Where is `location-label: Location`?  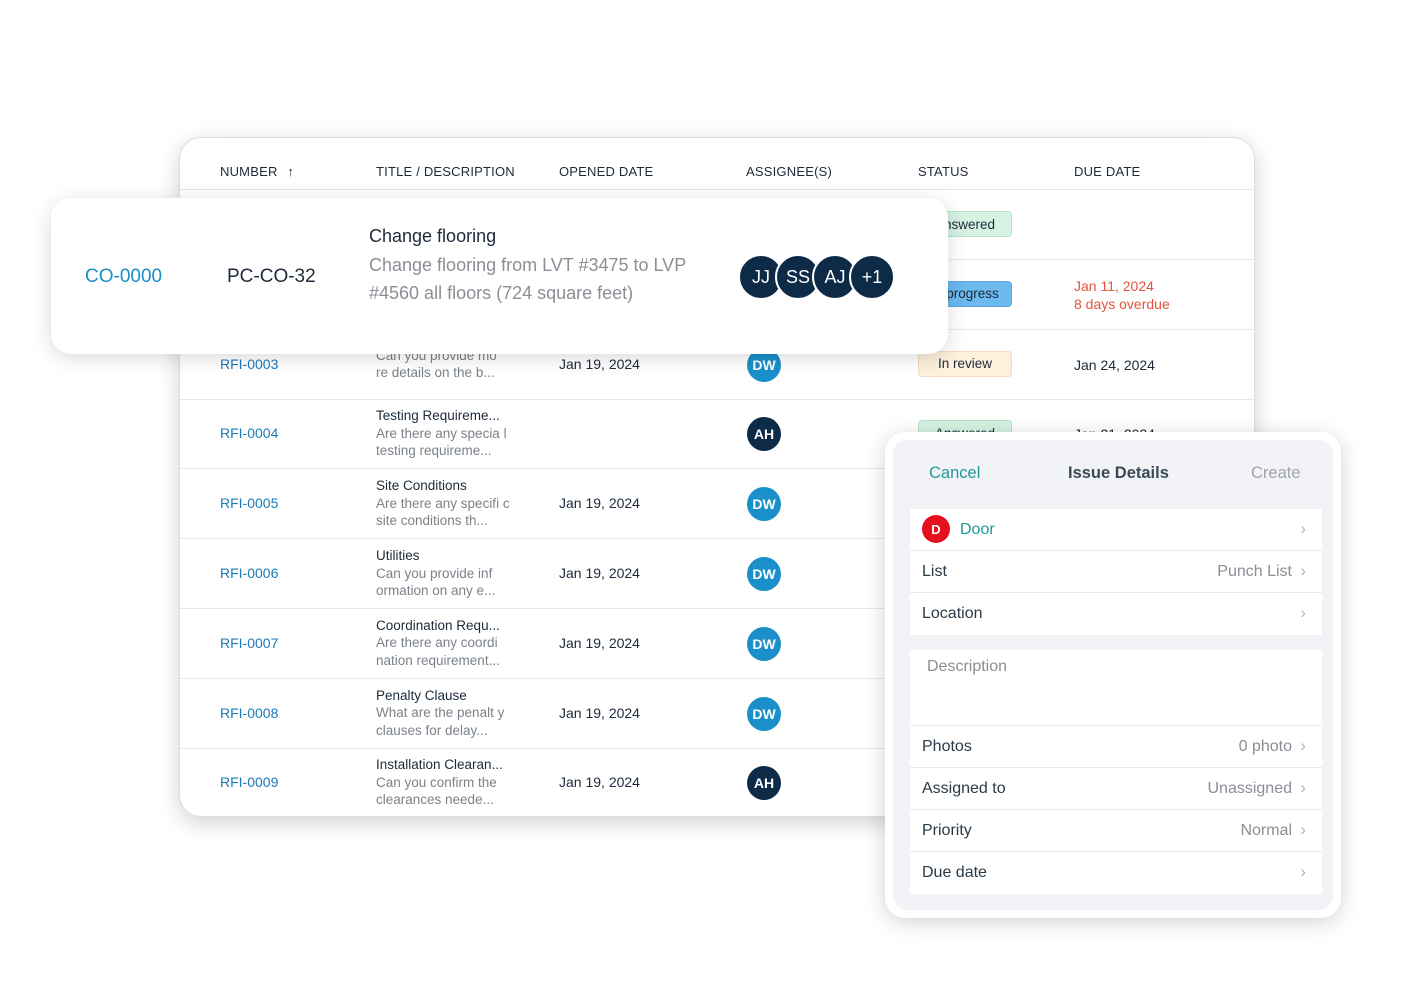
location-label: Location is located at coordinates (952, 613).